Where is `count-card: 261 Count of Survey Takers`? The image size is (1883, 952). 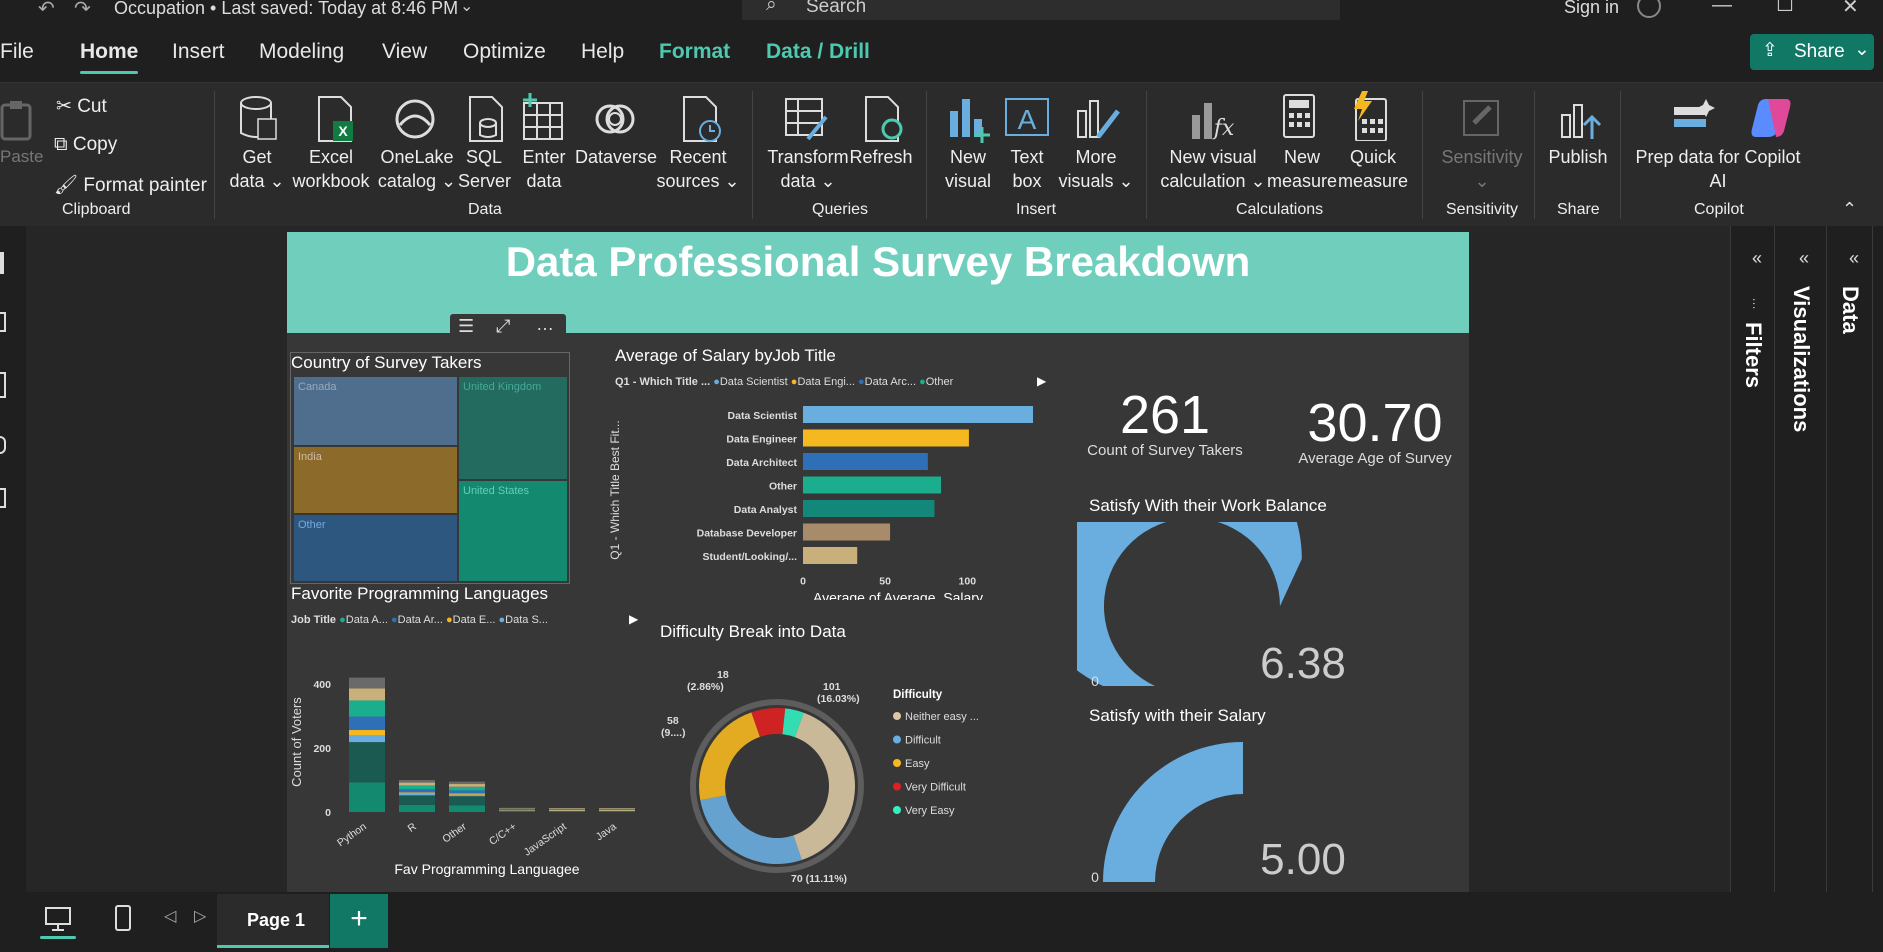
count-card: 261 Count of Survey Takers is located at coordinates (1165, 426).